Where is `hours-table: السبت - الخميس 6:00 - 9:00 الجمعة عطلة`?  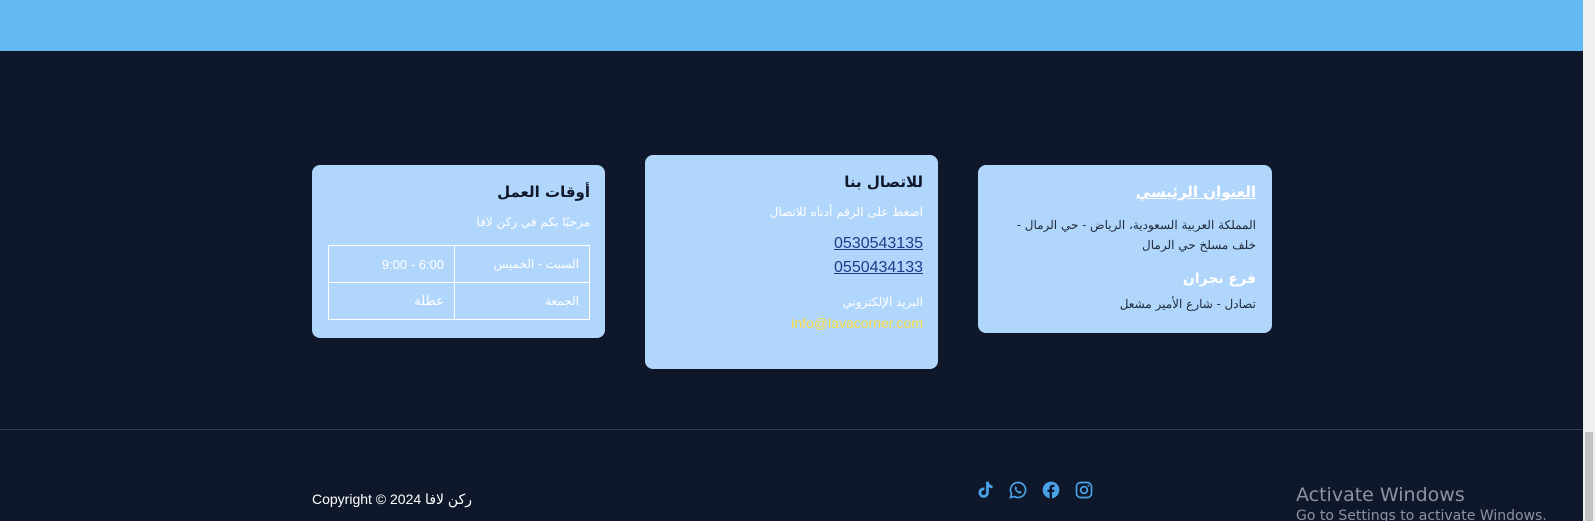 hours-table: السبت - الخميس 6:00 - 9:00 الجمعة عطلة is located at coordinates (459, 282).